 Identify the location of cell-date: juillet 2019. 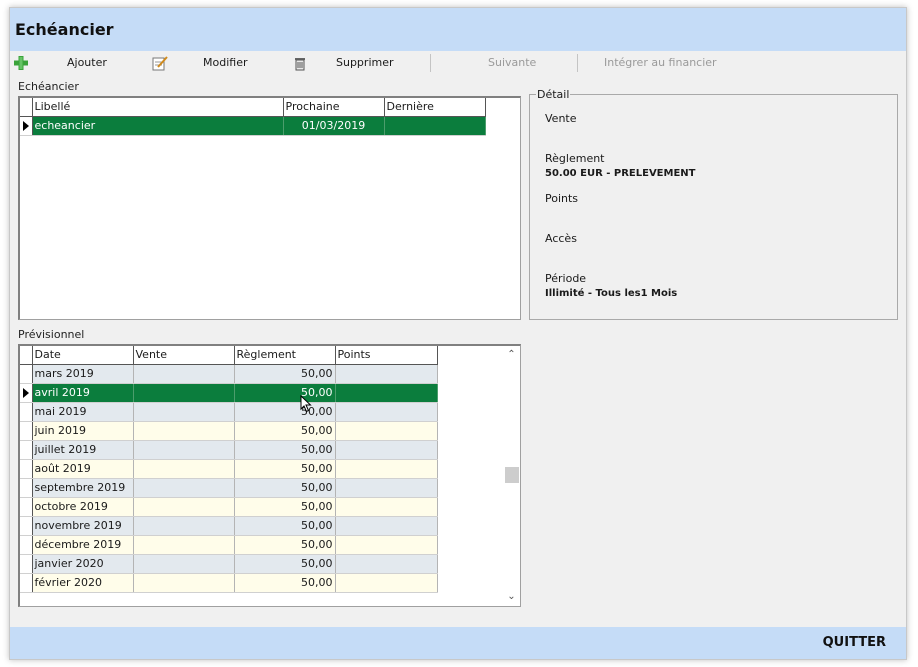
(83, 450).